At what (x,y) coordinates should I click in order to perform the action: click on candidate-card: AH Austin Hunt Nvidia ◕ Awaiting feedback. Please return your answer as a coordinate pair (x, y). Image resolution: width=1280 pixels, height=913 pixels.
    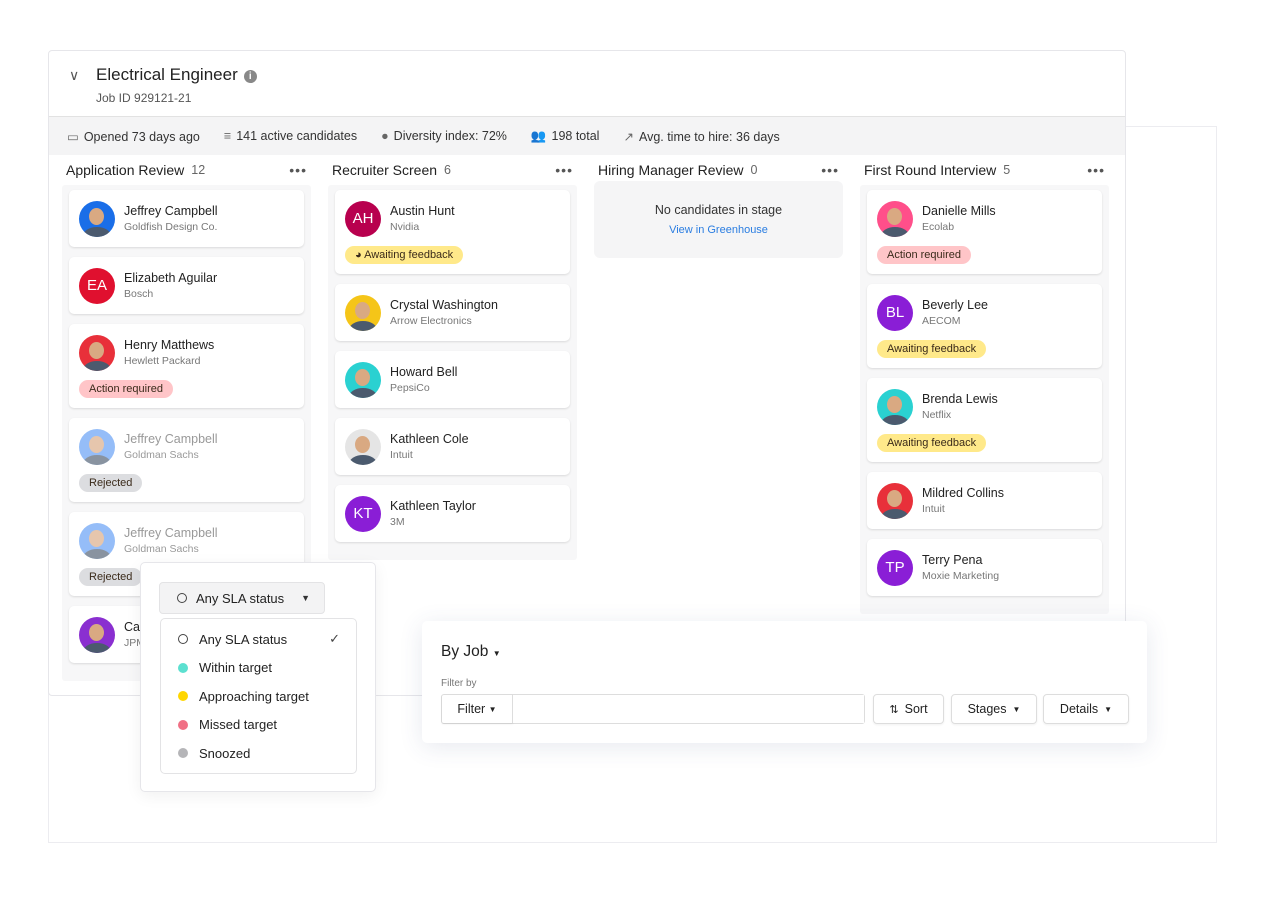
    Looking at the image, I should click on (452, 232).